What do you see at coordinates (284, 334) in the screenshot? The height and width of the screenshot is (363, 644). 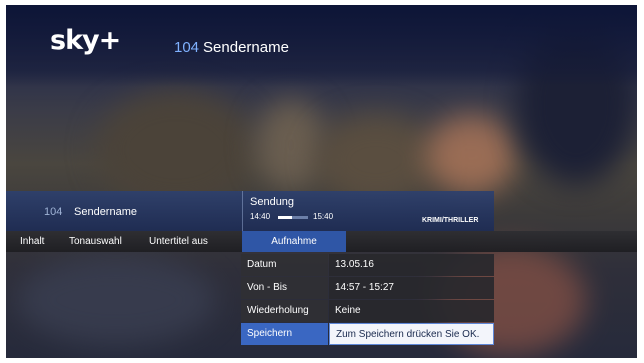 I see `row-label: Speichern` at bounding box center [284, 334].